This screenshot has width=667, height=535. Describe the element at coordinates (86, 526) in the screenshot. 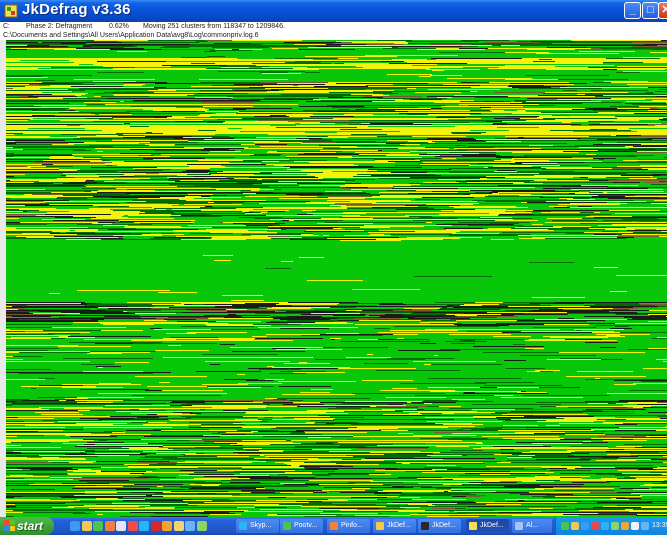

I see `folder-icon` at that location.